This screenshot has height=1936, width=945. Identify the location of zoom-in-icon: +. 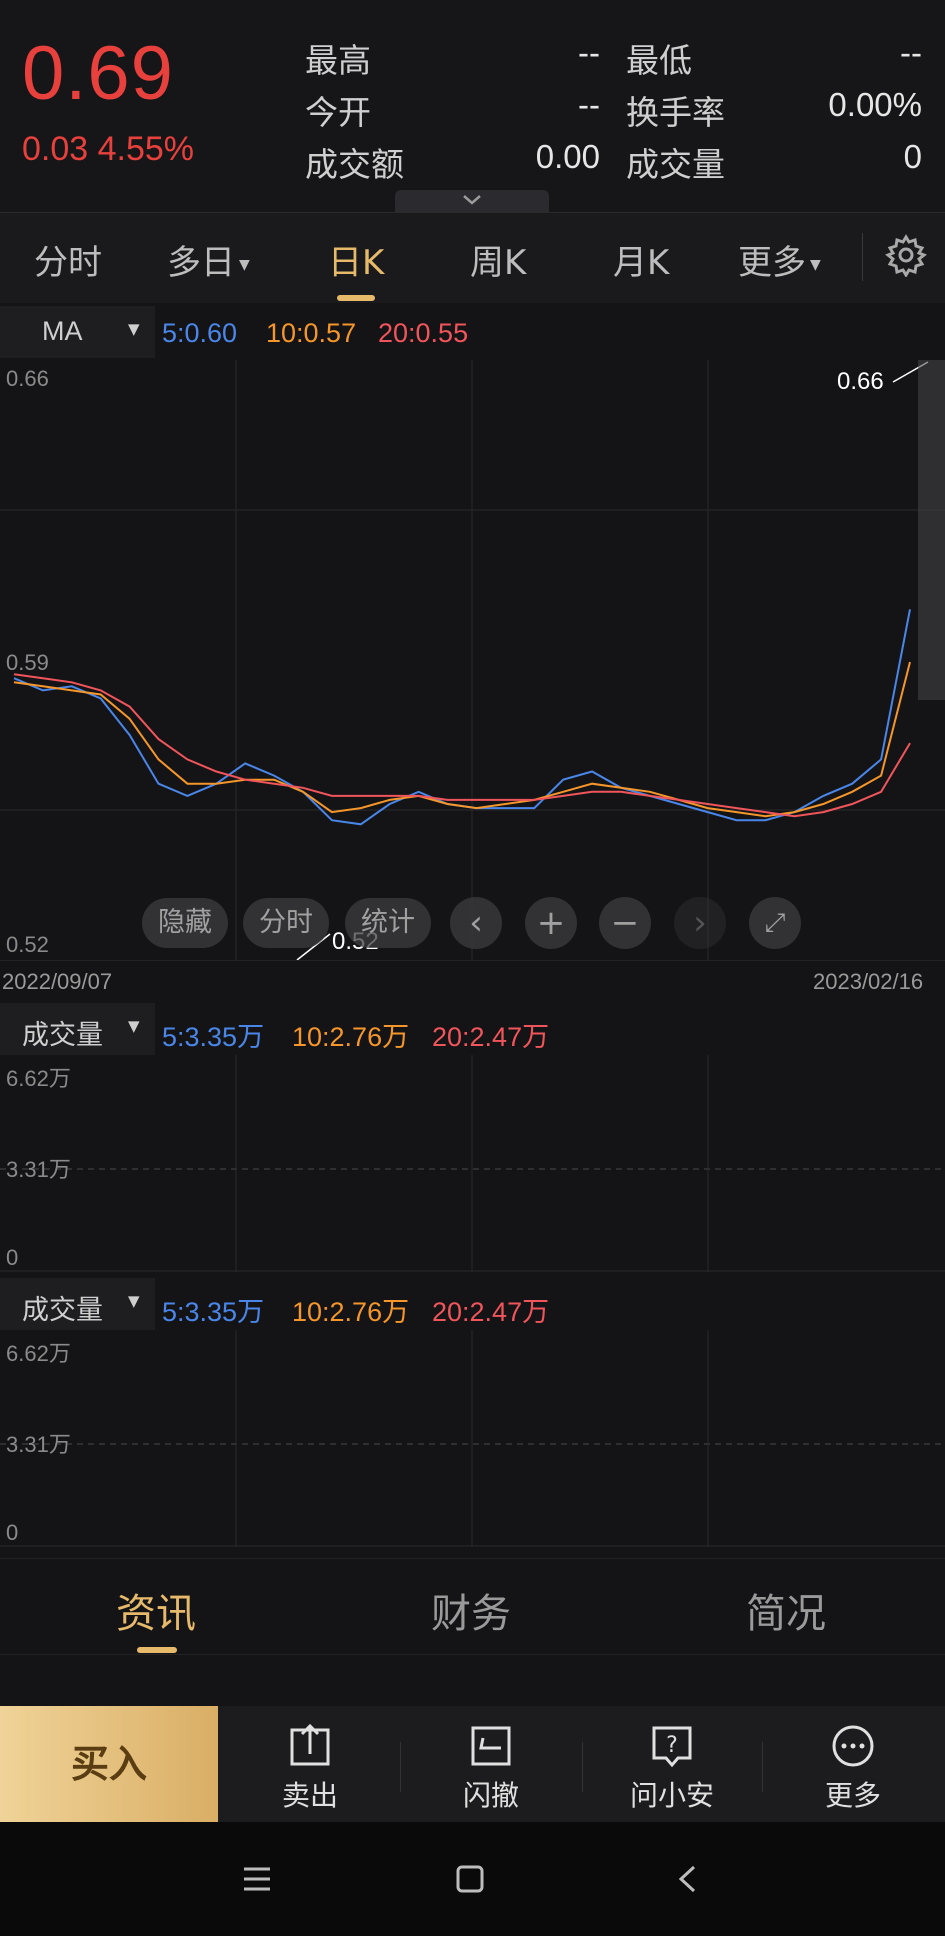
(551, 923).